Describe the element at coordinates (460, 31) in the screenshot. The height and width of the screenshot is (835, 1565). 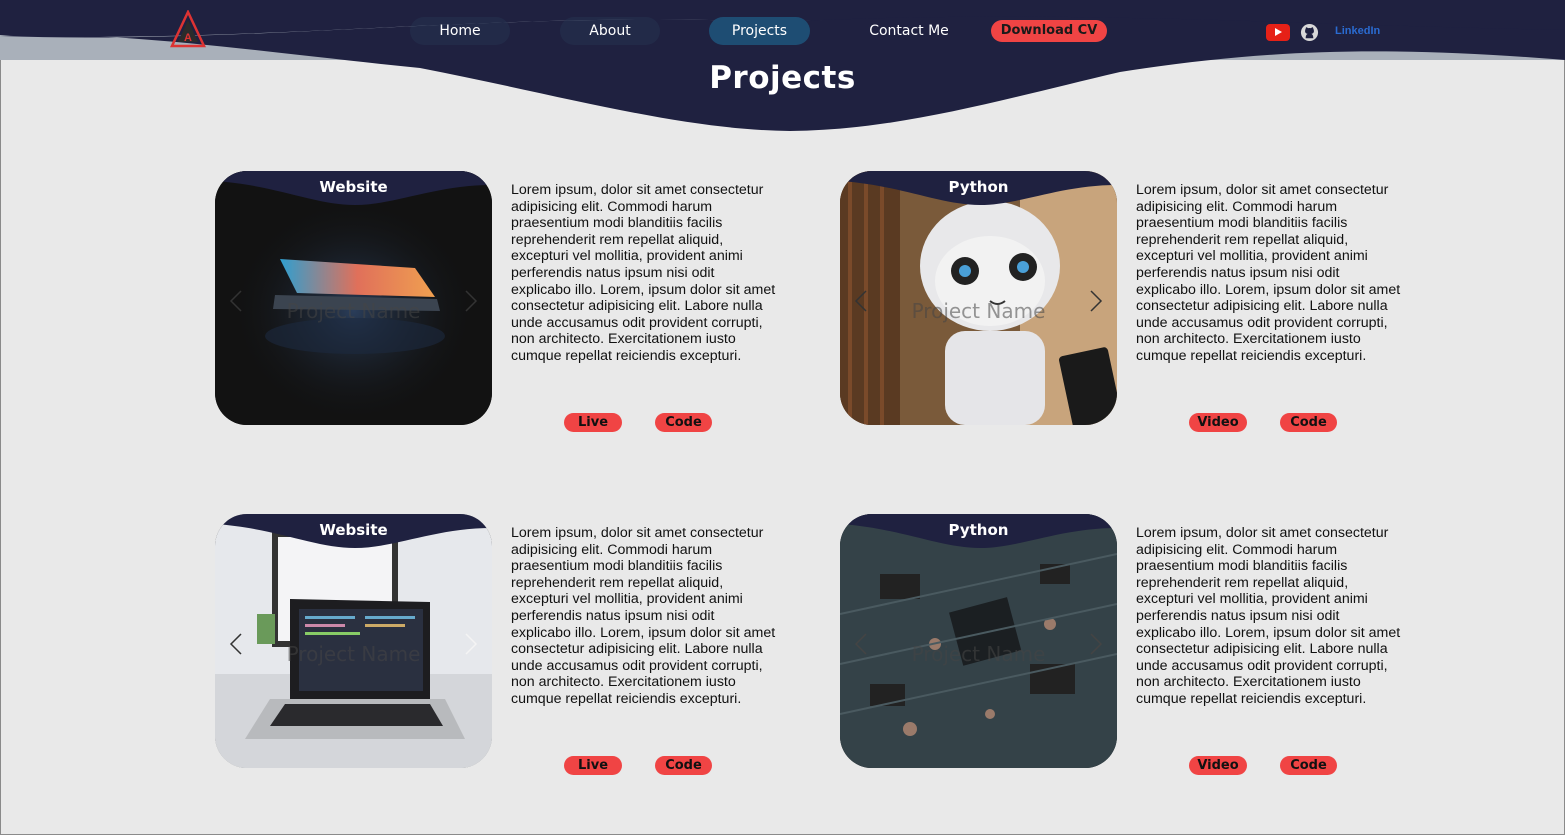
I see `nav-home: Home` at that location.